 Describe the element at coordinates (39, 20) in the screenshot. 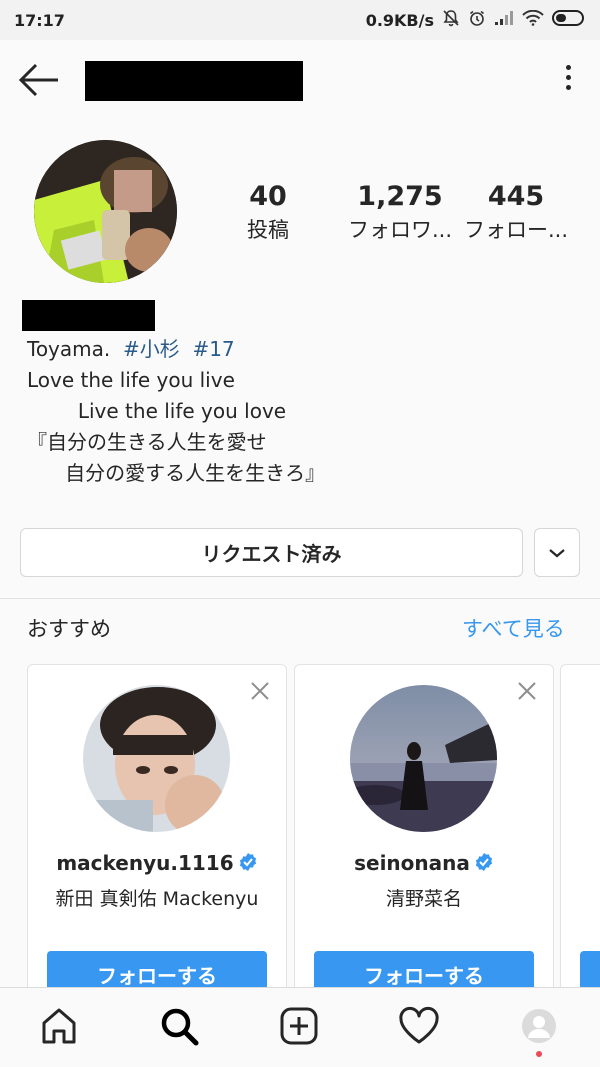

I see `status-time: 17:17` at that location.